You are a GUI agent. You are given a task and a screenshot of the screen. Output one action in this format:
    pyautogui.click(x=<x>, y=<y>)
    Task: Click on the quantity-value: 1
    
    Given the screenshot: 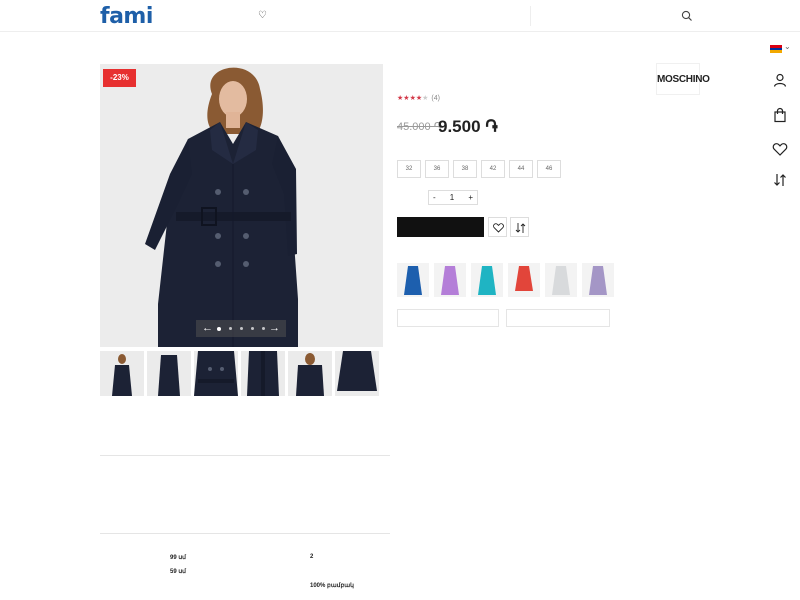 What is the action you would take?
    pyautogui.click(x=452, y=197)
    